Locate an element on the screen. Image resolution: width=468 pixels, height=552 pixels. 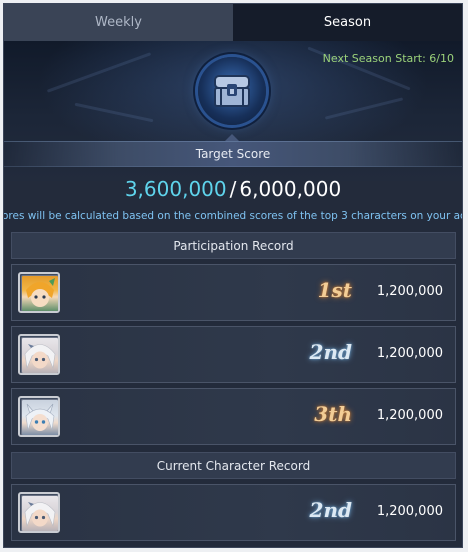
rank-label: 1st is located at coordinates (334, 290).